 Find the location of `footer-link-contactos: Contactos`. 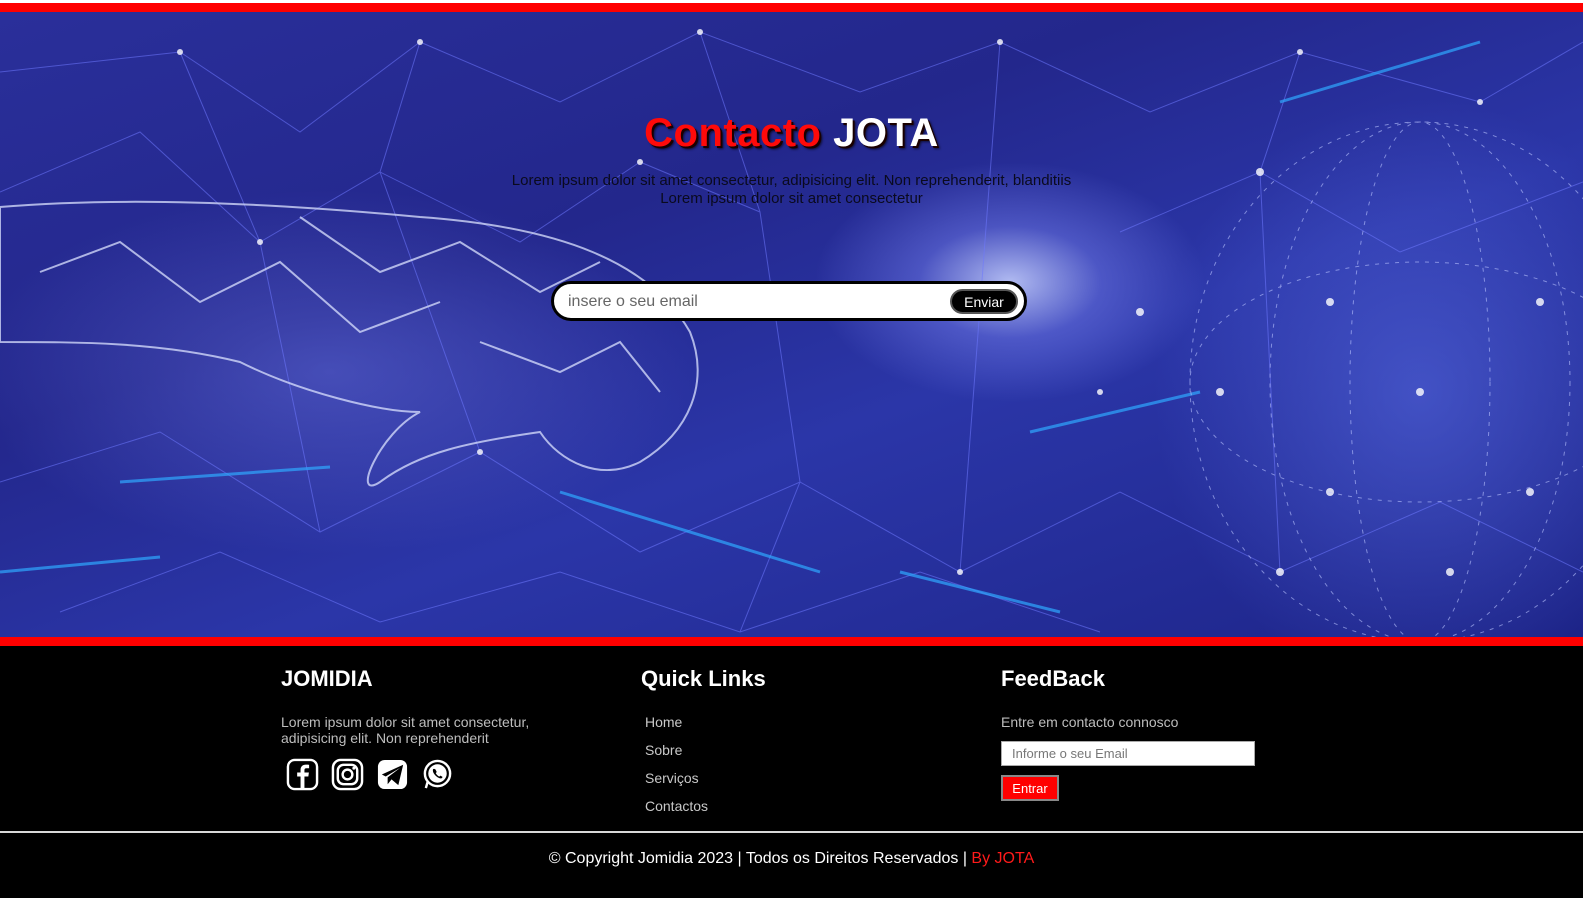

footer-link-contactos: Contactos is located at coordinates (743, 812).